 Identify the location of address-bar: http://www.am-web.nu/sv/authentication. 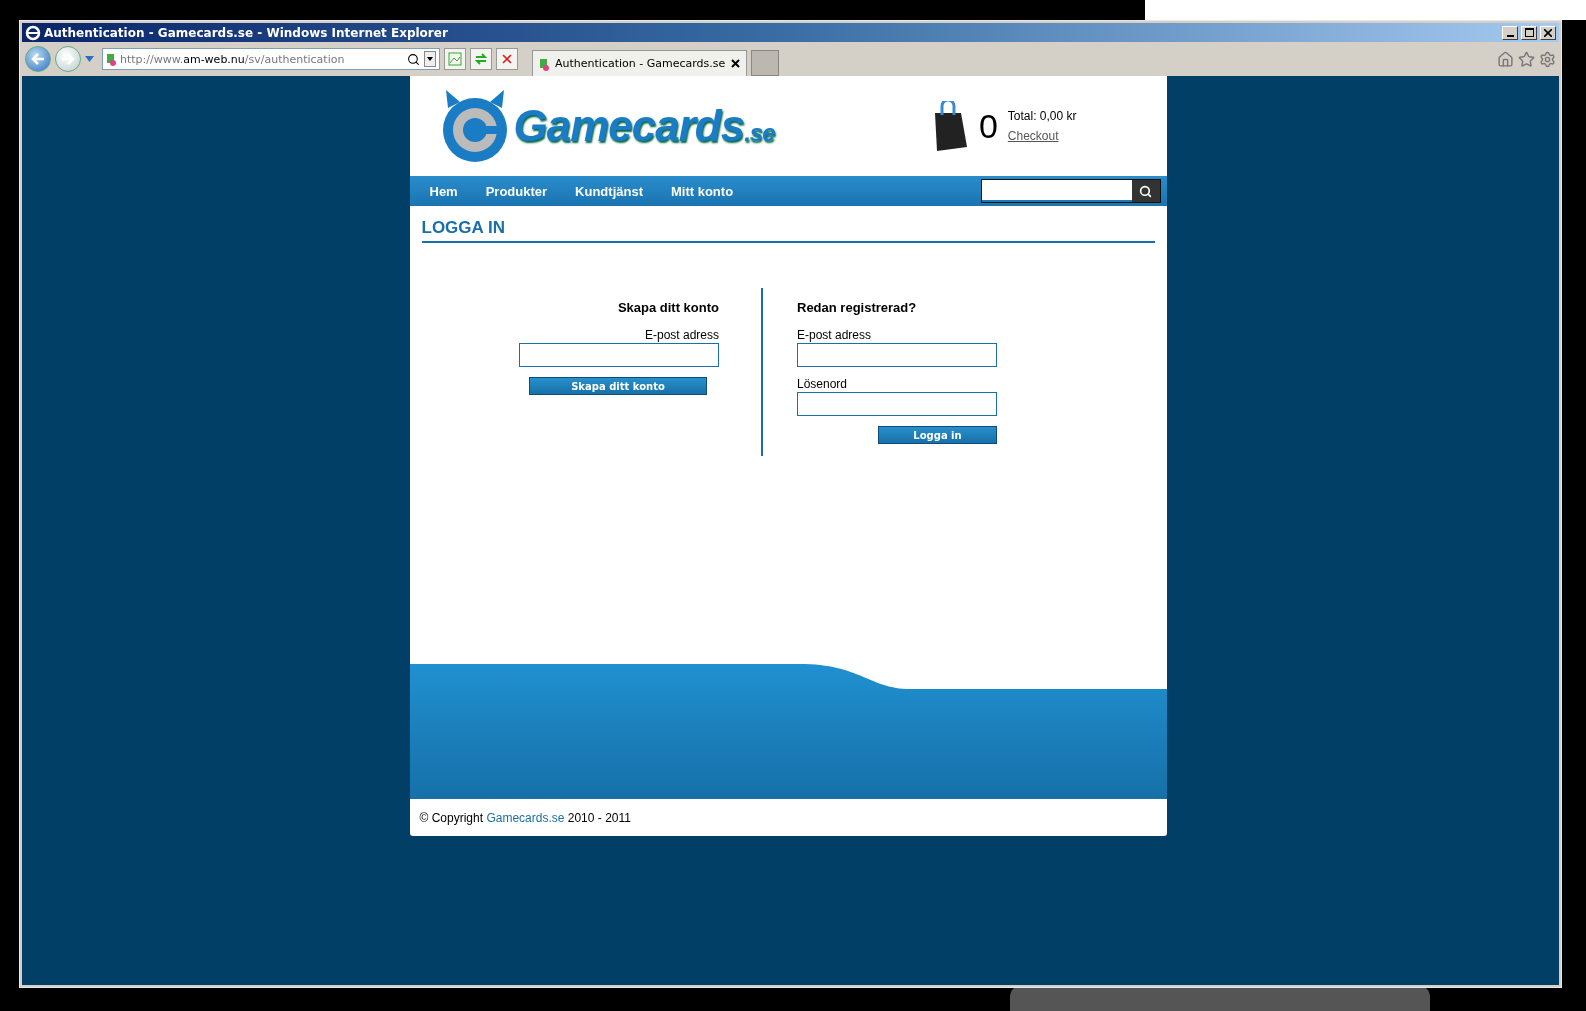
(271, 59).